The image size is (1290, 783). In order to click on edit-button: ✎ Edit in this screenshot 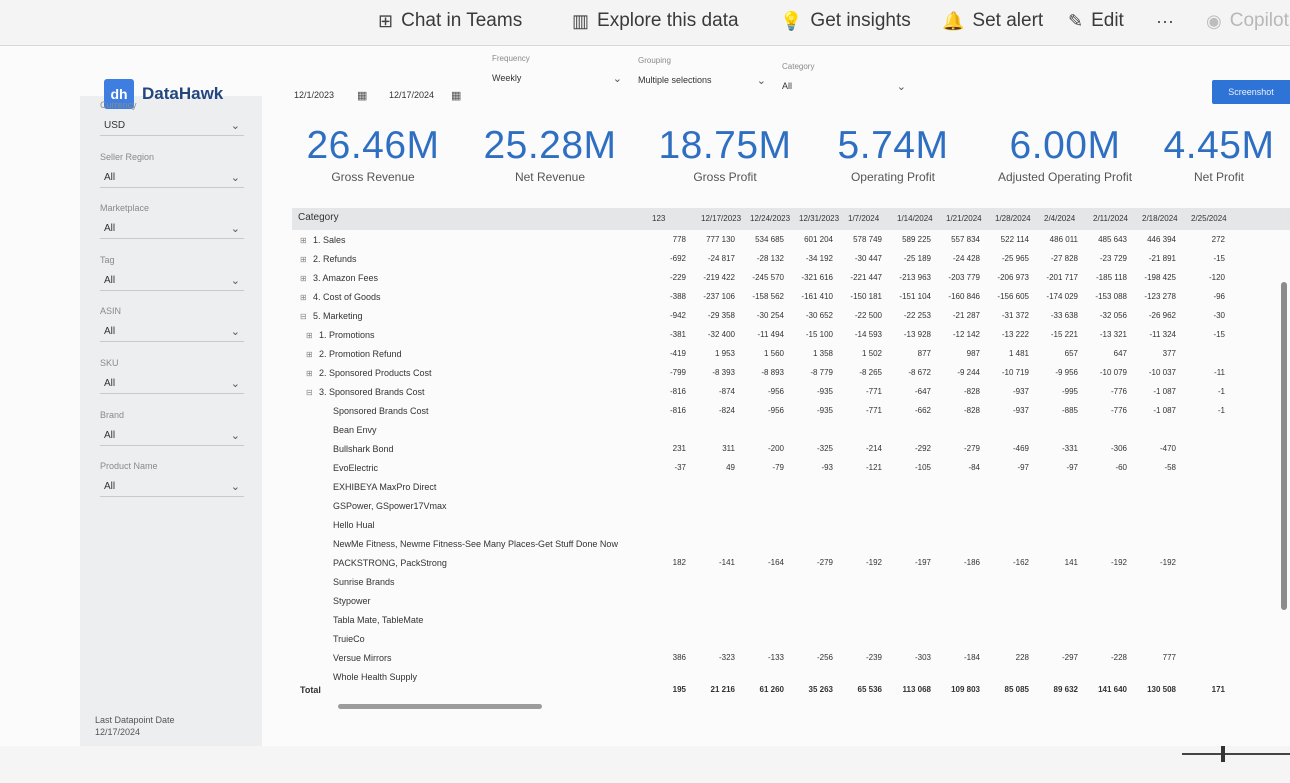, I will do `click(1096, 21)`.